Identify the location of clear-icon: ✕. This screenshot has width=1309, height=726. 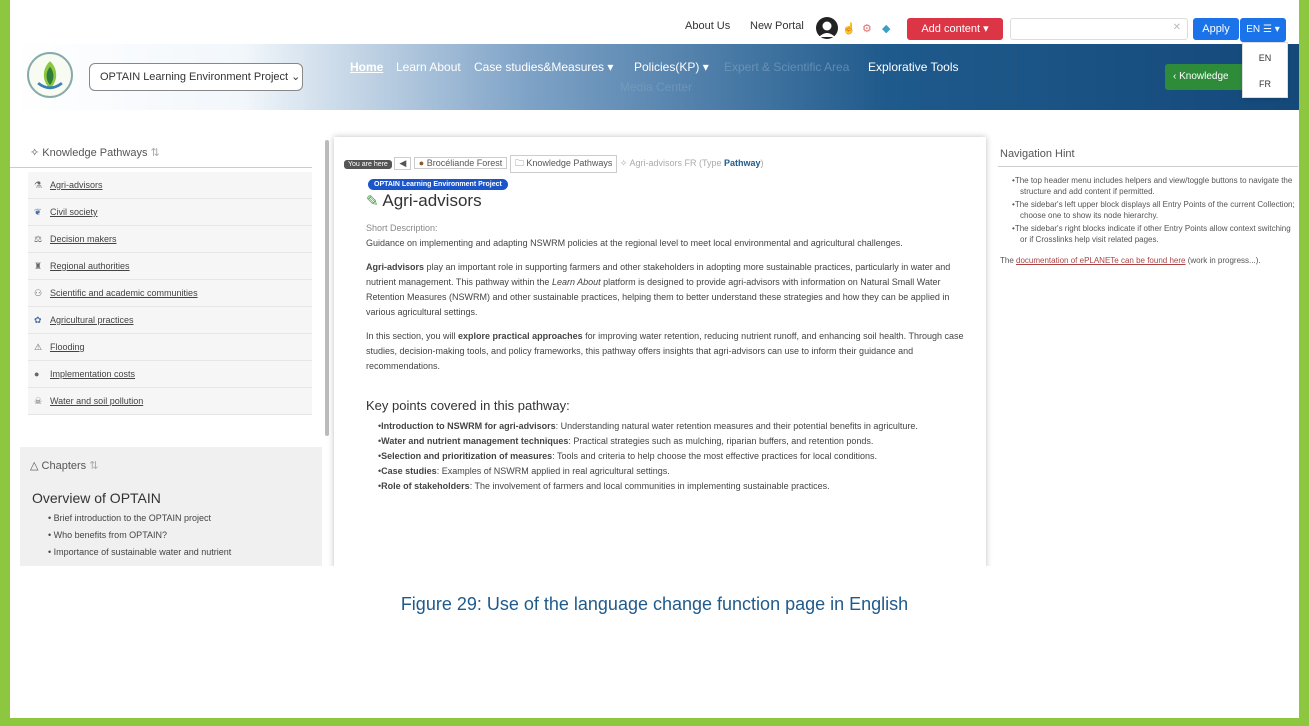
(1177, 27).